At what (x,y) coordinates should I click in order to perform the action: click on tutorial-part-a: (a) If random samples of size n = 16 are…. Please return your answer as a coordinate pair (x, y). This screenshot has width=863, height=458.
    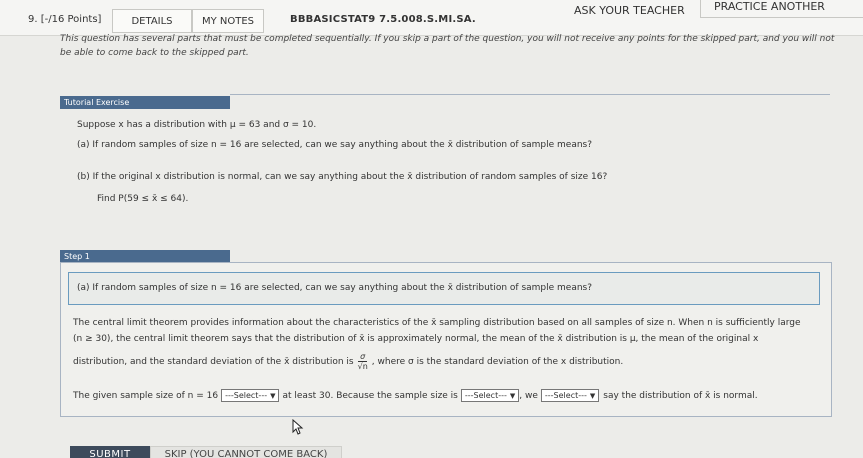
    Looking at the image, I should click on (335, 145).